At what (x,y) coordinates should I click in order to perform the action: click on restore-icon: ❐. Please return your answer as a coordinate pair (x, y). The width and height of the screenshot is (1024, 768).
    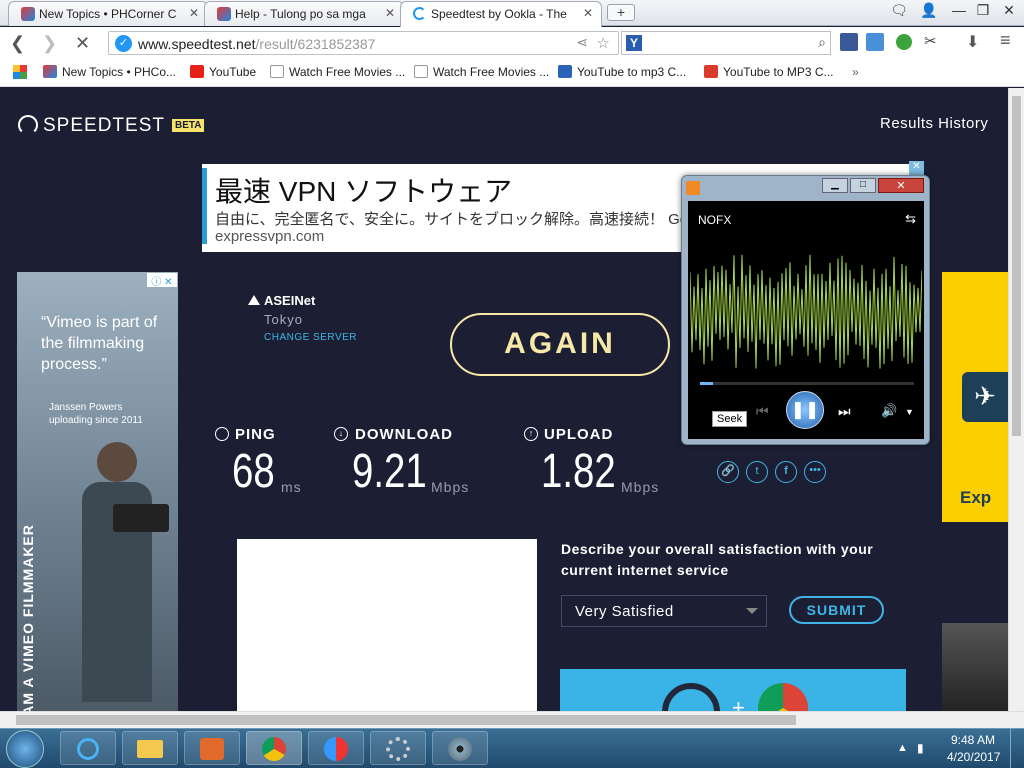
    Looking at the image, I should click on (983, 11).